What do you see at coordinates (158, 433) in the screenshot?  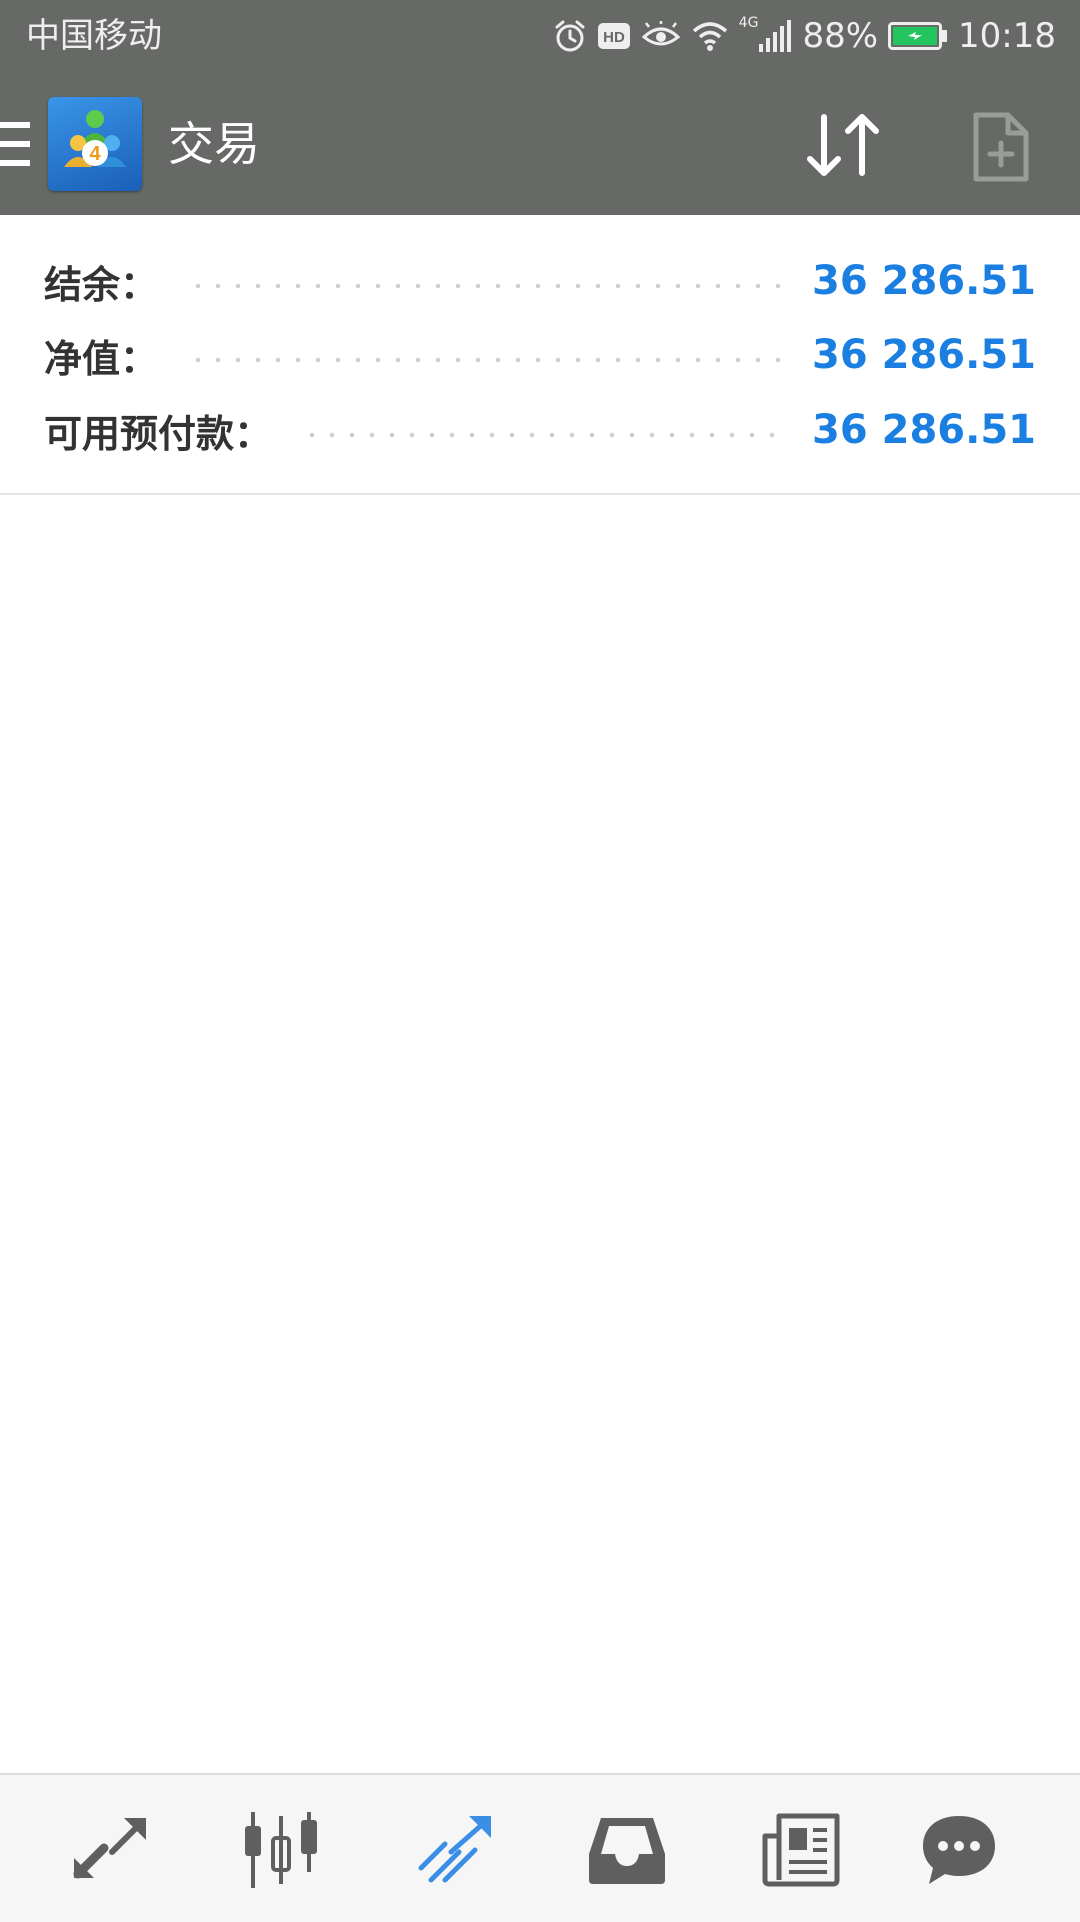 I see `free-margin-label: 可用预付款：` at bounding box center [158, 433].